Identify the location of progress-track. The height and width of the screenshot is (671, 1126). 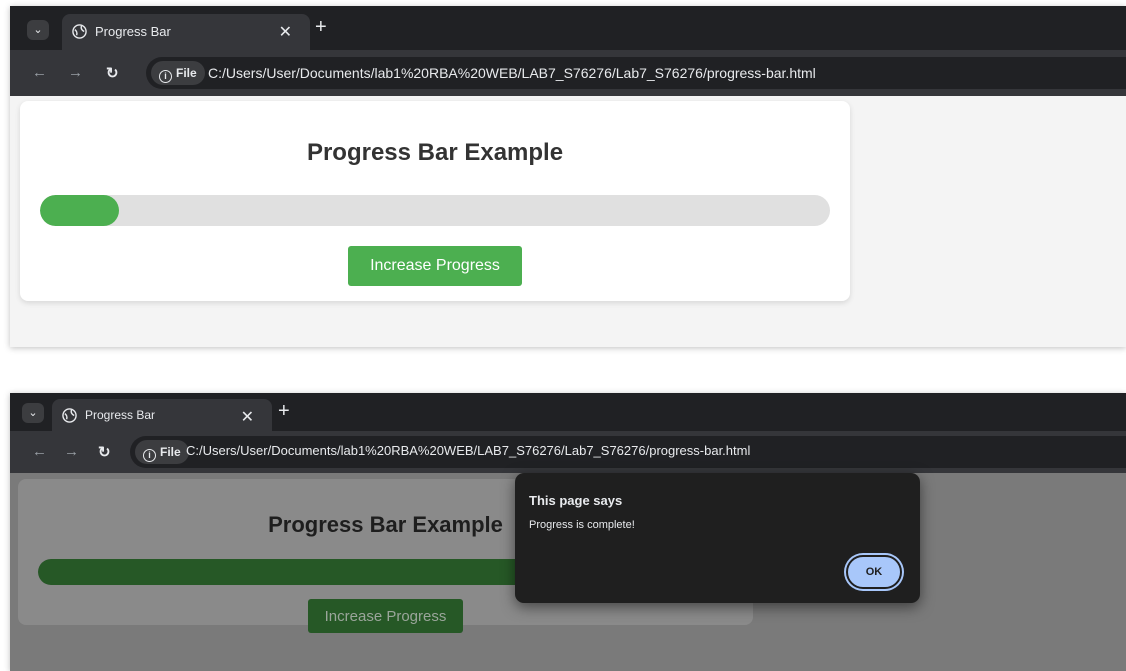
(435, 210).